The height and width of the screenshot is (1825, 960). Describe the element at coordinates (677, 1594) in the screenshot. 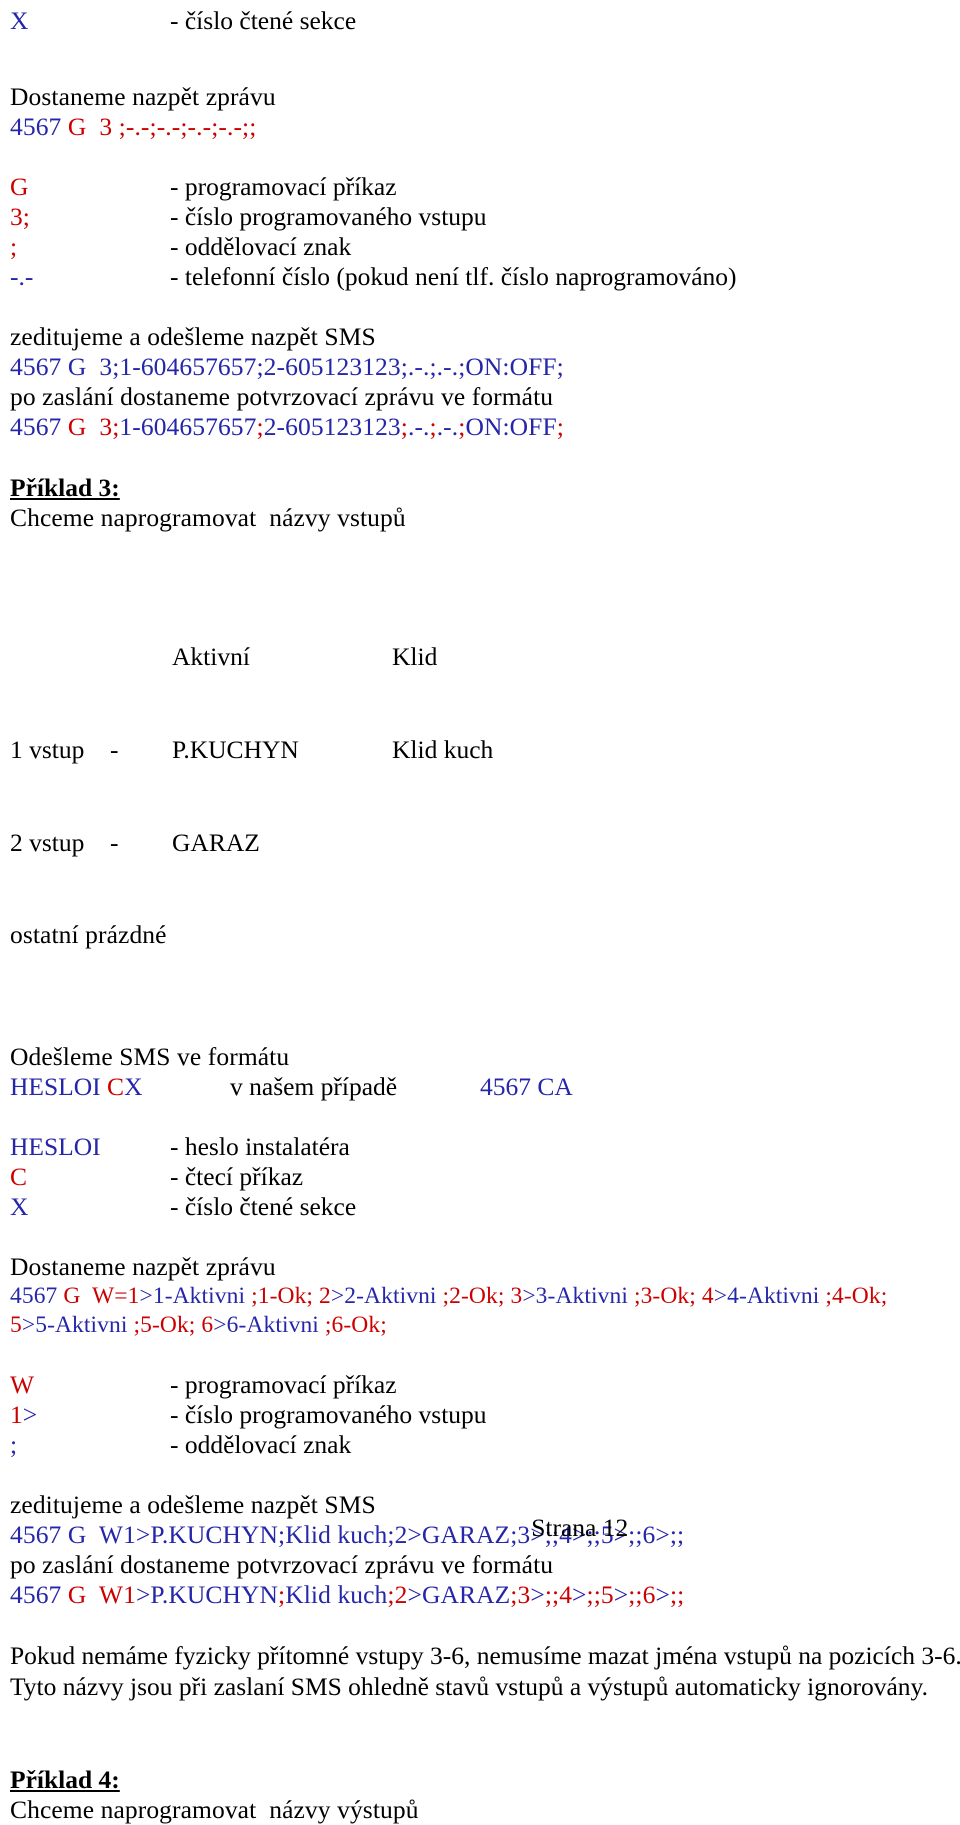

I see `c2-s7: ;;` at that location.